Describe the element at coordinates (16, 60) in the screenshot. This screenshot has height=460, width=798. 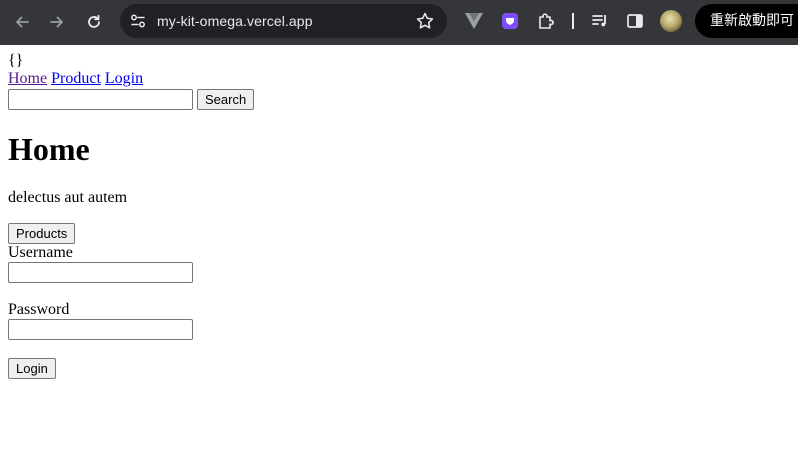
I see `brace-text: {}` at that location.